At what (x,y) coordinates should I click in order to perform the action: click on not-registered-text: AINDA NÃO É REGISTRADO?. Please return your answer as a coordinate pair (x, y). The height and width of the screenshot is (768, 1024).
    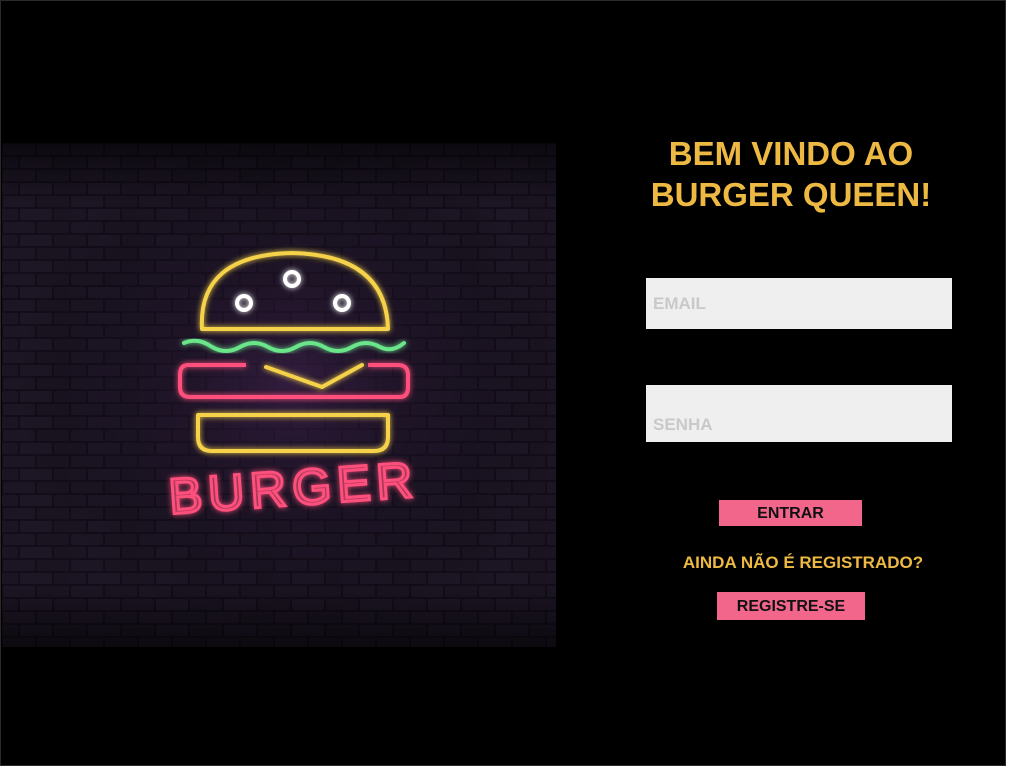
    Looking at the image, I should click on (803, 562).